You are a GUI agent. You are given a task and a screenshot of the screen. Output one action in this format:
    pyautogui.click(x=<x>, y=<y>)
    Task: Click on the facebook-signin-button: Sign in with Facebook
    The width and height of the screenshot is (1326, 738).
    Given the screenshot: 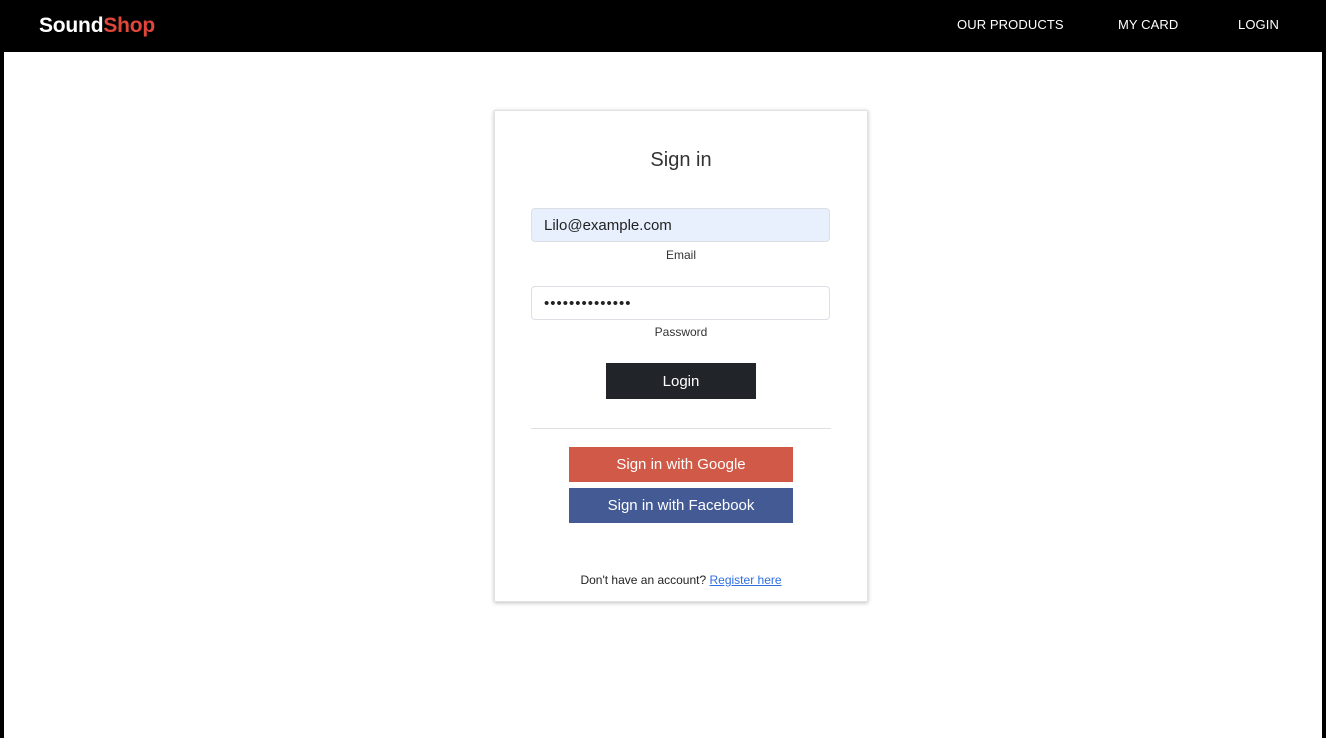 What is the action you would take?
    pyautogui.click(x=681, y=505)
    